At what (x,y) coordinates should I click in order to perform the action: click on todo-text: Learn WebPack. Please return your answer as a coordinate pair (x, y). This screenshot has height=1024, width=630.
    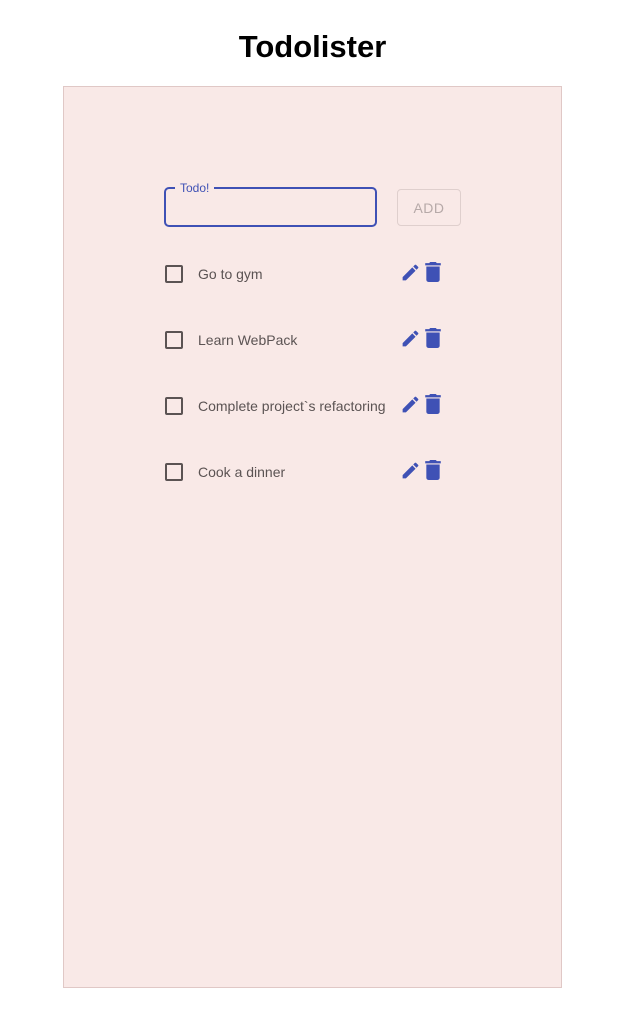
    Looking at the image, I should click on (248, 340).